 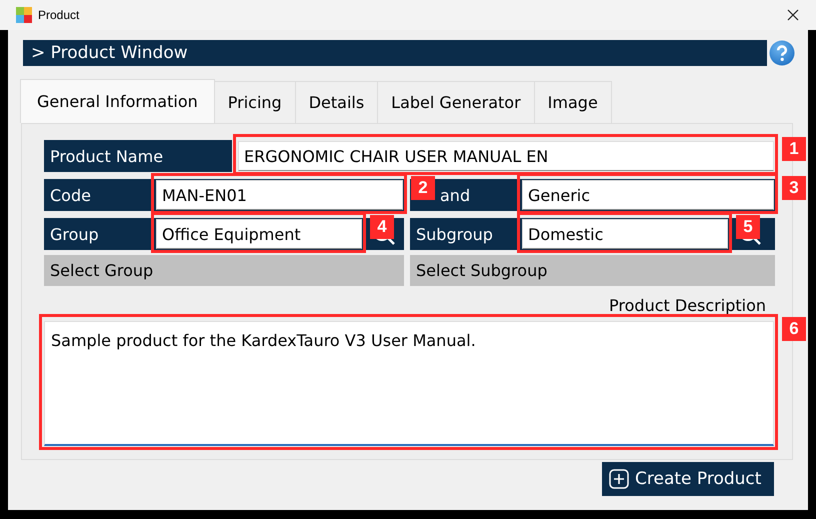 What do you see at coordinates (592, 270) in the screenshot?
I see `select-button: Select Subgroup` at bounding box center [592, 270].